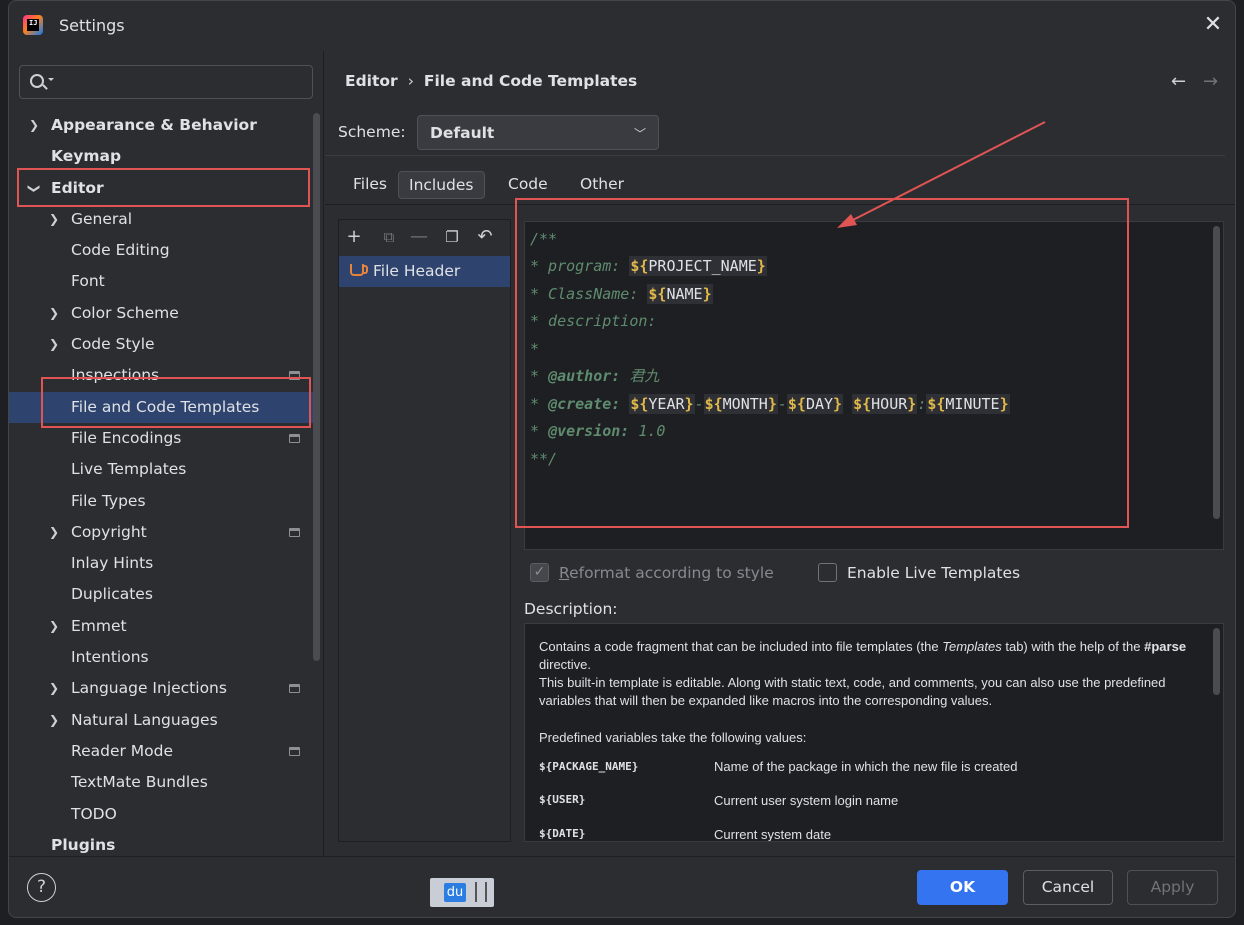 Image resolution: width=1244 pixels, height=925 pixels. Describe the element at coordinates (41, 887) in the screenshot. I see `help-icon: ?` at that location.